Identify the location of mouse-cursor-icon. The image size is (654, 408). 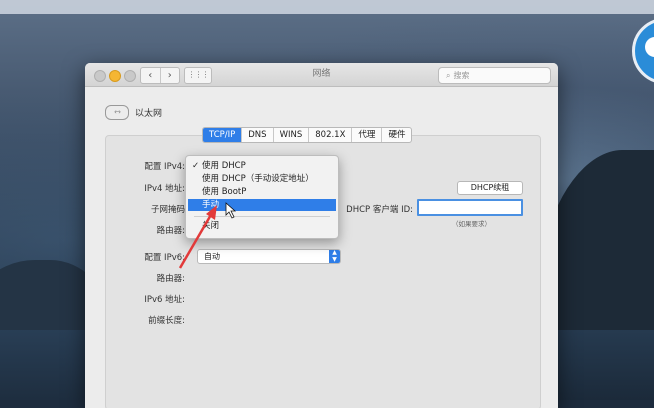
(231, 210).